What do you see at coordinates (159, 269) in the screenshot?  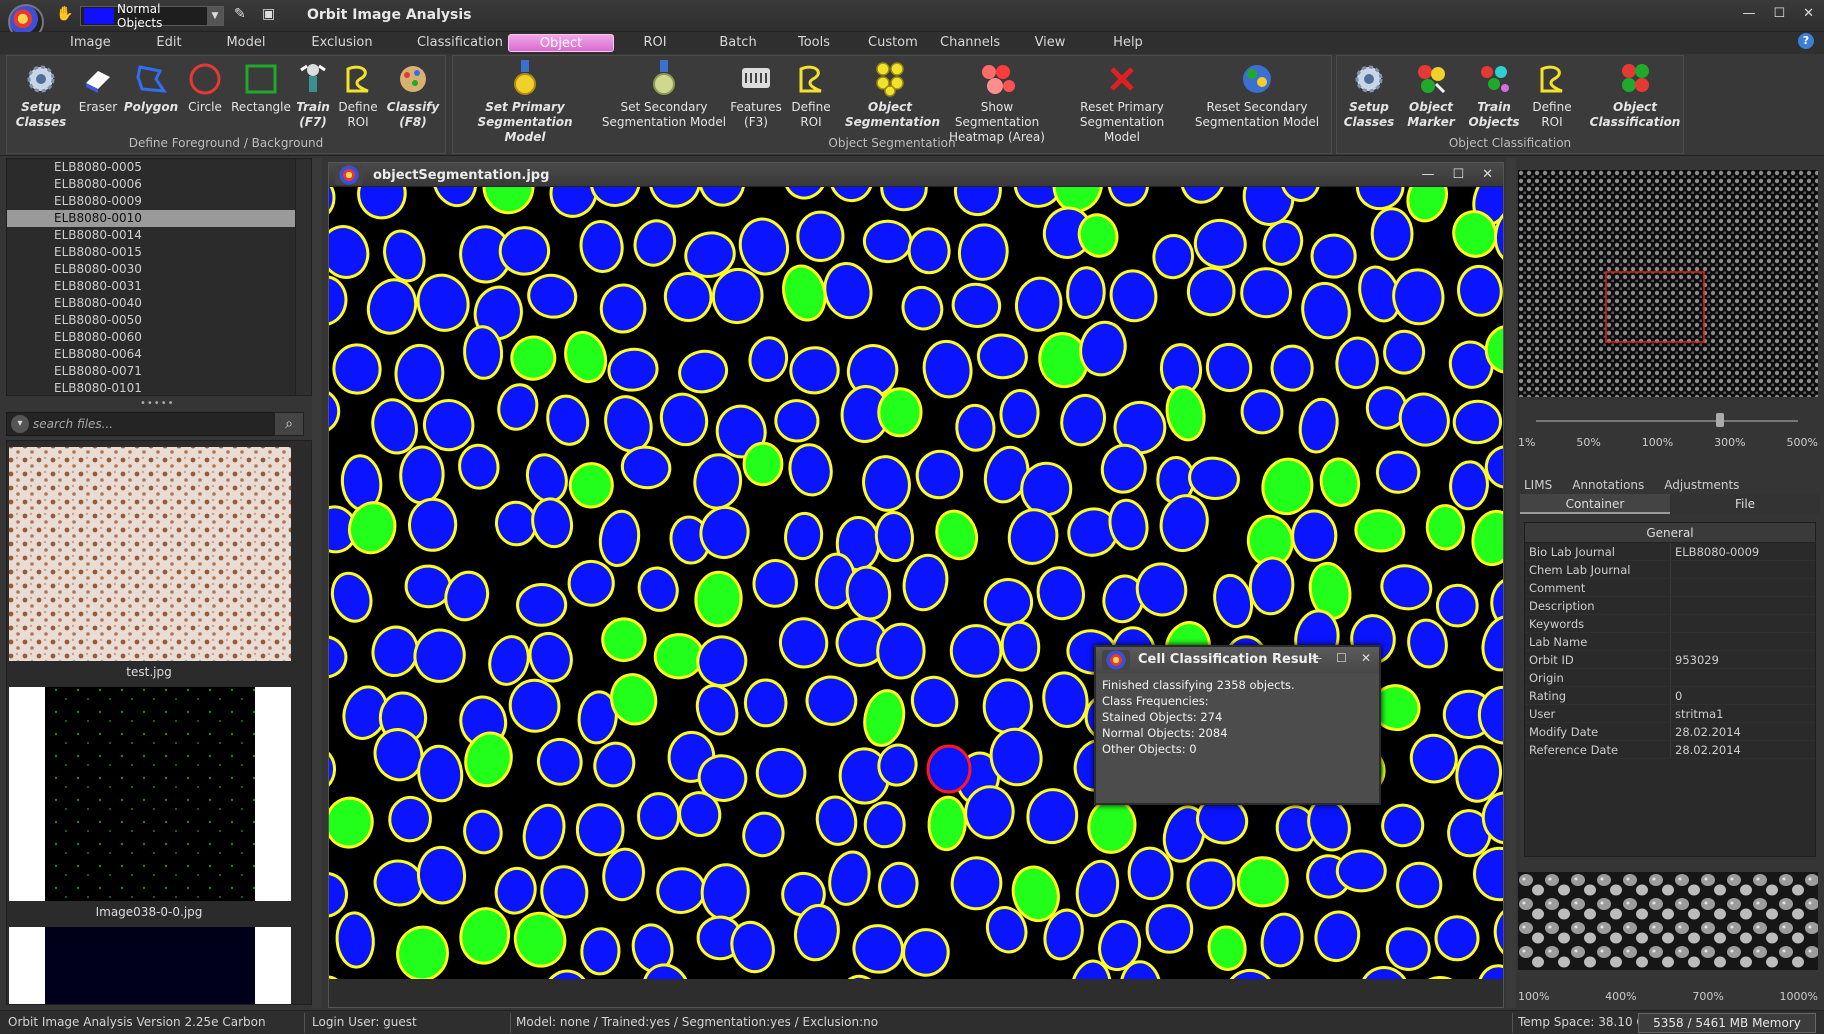 I see `file-list-item: ELB8080-0030` at bounding box center [159, 269].